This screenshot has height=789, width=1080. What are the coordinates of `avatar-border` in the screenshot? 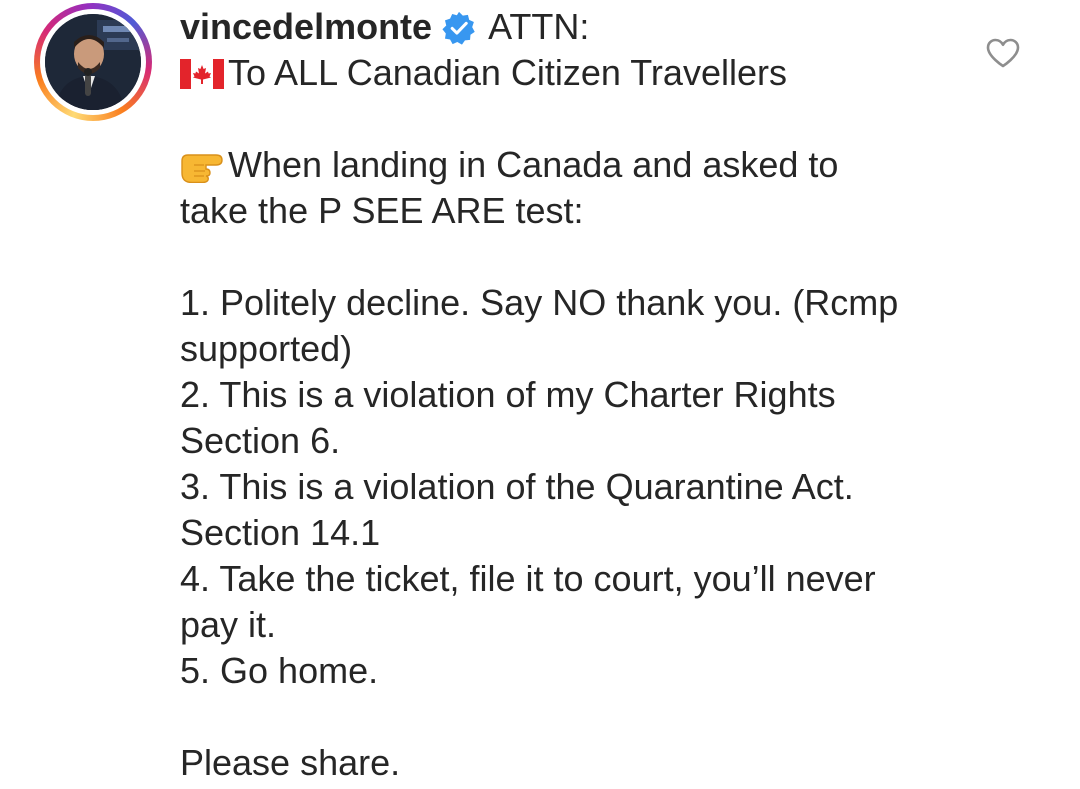 It's located at (93, 62).